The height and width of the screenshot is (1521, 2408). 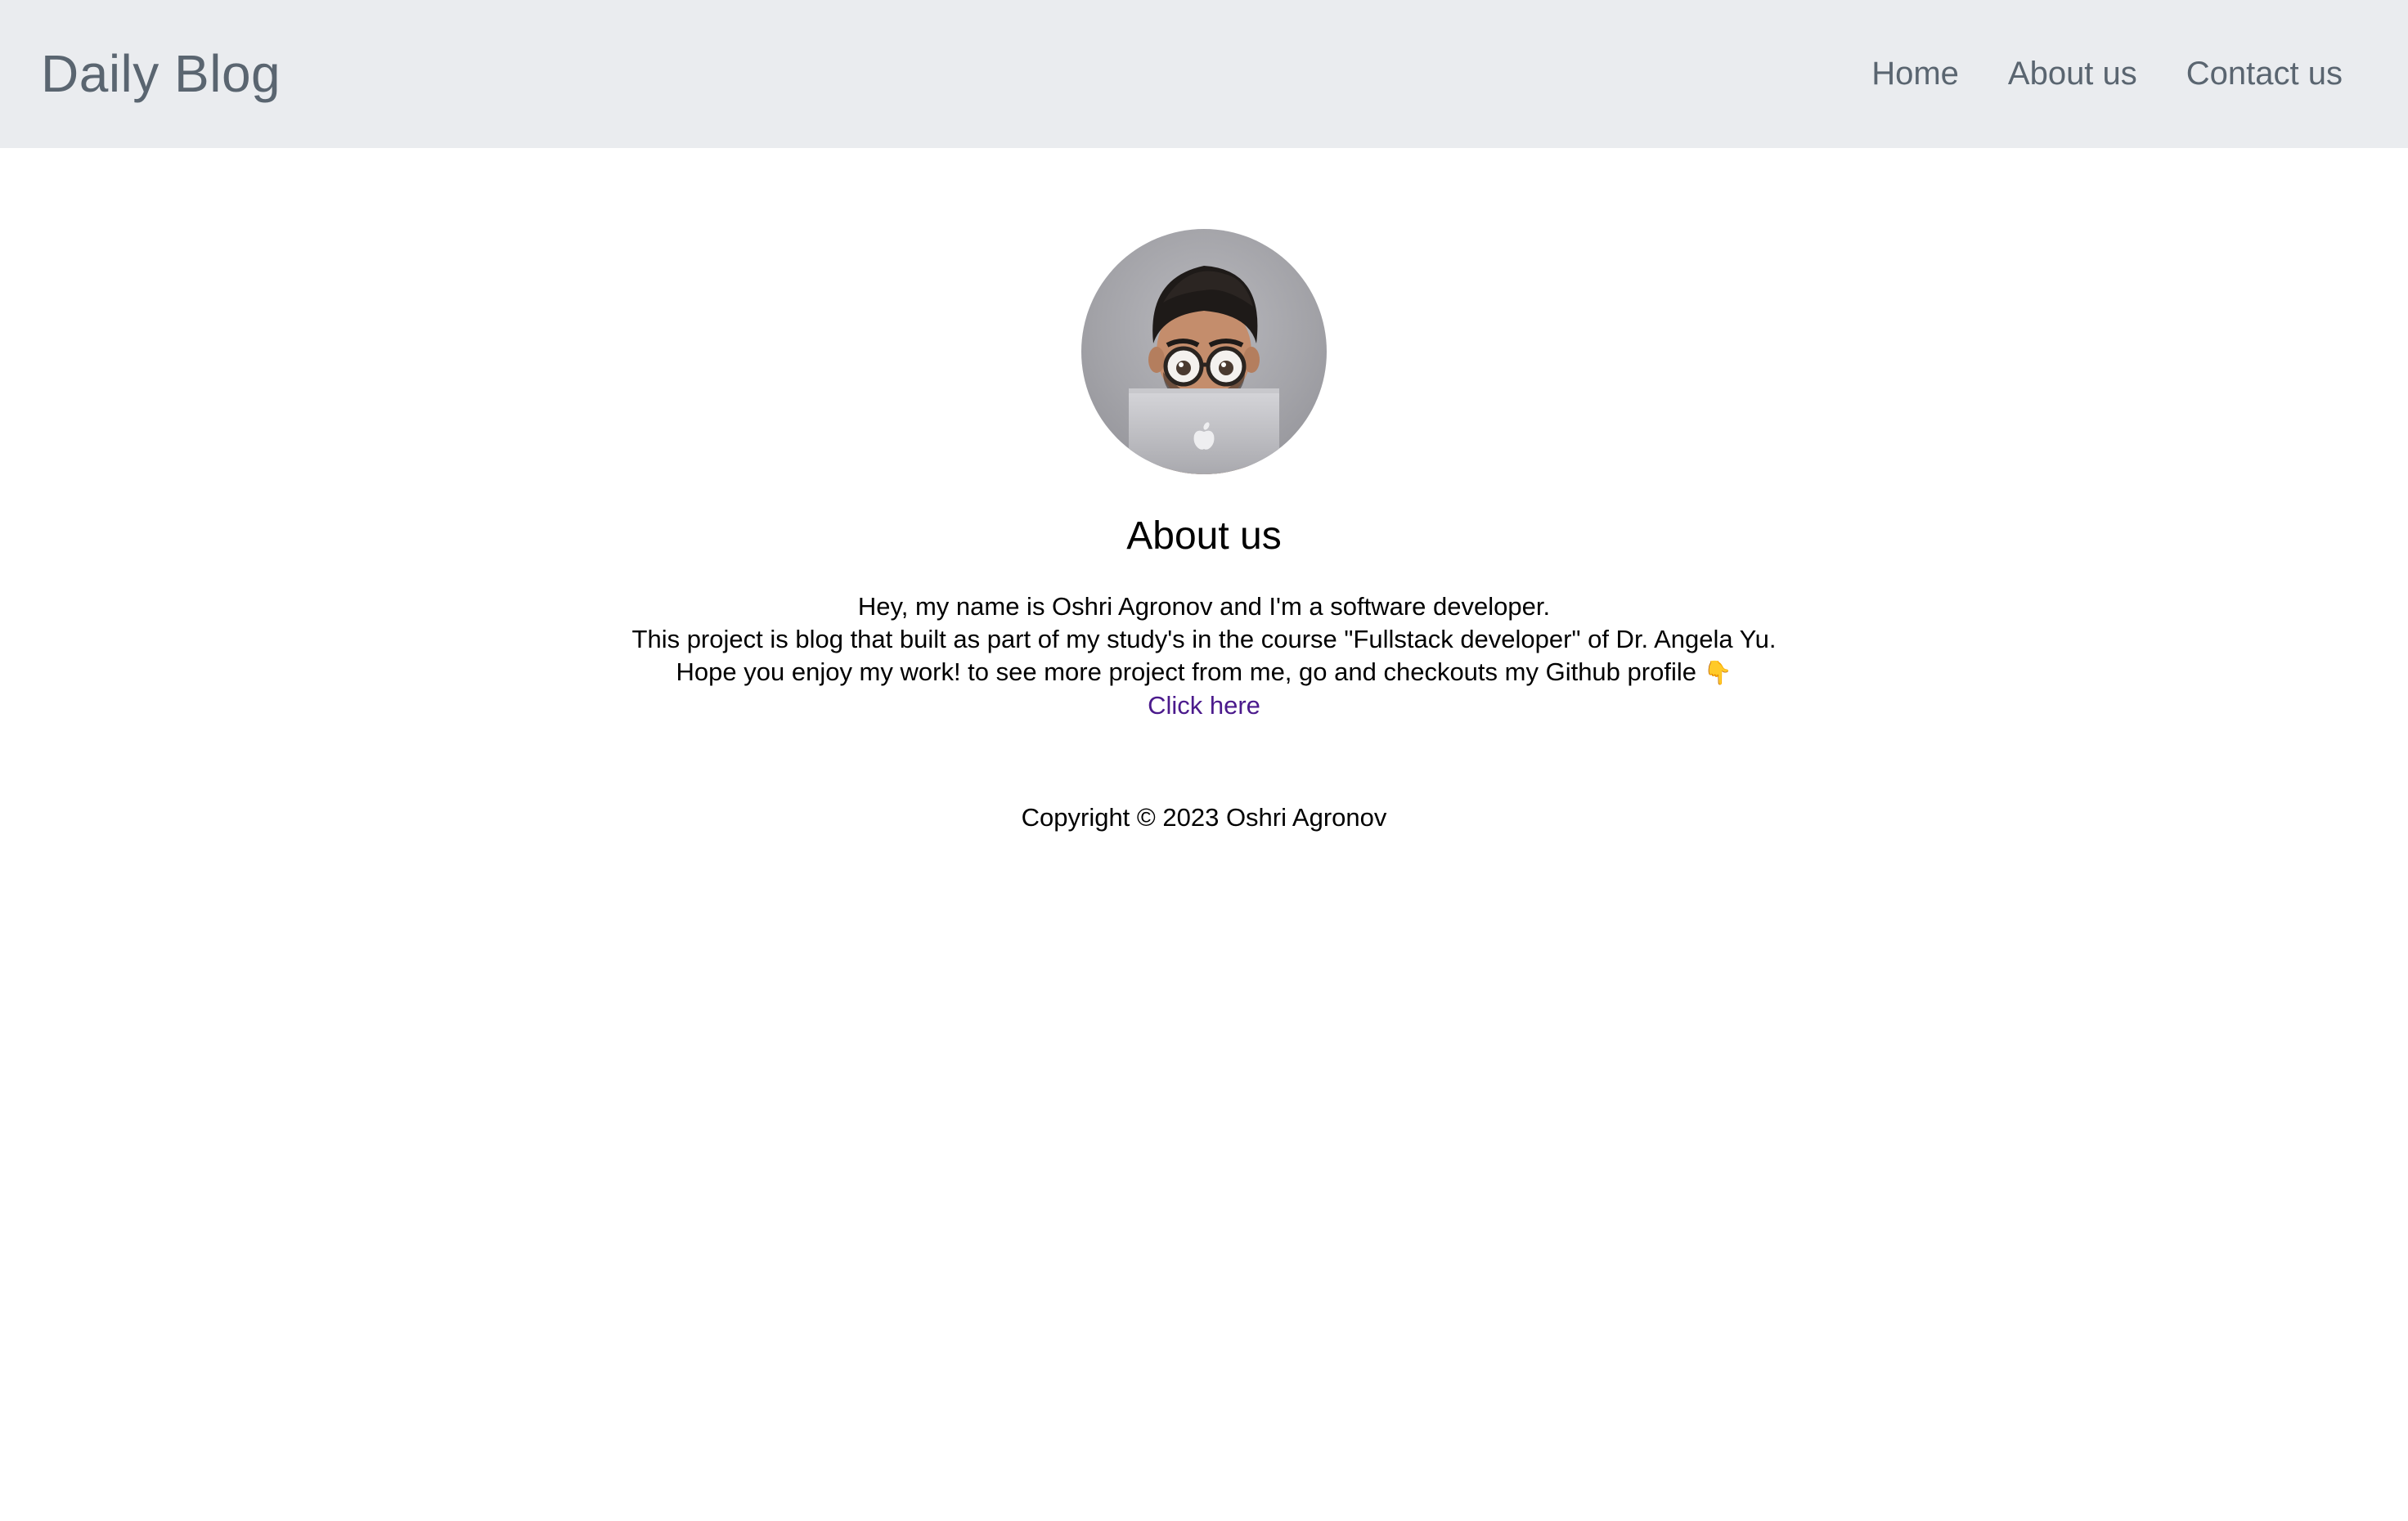 What do you see at coordinates (1915, 73) in the screenshot?
I see `nav-link-home: Home` at bounding box center [1915, 73].